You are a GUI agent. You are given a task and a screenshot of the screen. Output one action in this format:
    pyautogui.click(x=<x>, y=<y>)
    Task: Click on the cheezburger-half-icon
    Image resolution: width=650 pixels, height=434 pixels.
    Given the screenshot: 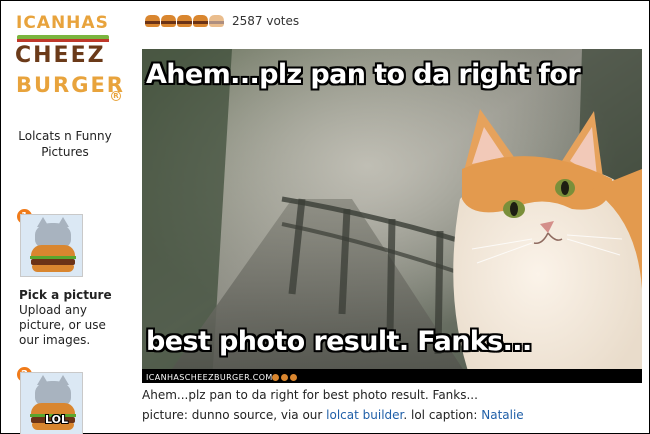 What is the action you would take?
    pyautogui.click(x=216, y=21)
    